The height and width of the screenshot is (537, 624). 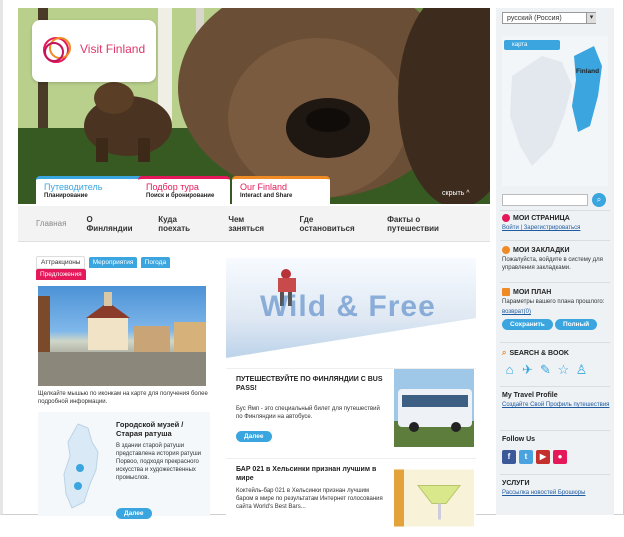 What do you see at coordinates (532, 292) in the screenshot?
I see `trip-title: МОИ ПЛАН` at bounding box center [532, 292].